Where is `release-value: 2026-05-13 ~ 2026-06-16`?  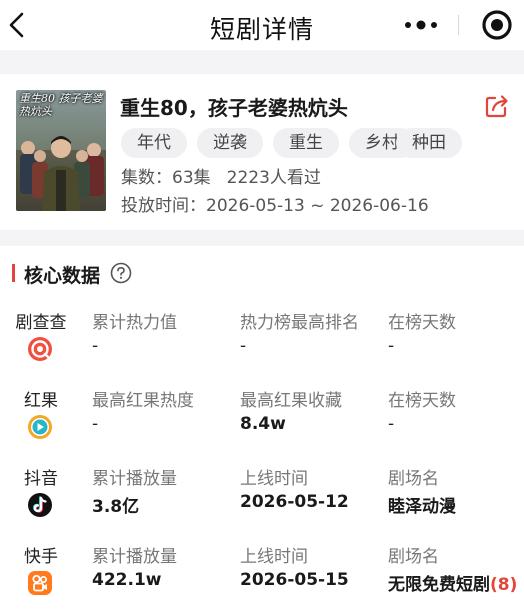 release-value: 2026-05-13 ~ 2026-06-16 is located at coordinates (317, 206).